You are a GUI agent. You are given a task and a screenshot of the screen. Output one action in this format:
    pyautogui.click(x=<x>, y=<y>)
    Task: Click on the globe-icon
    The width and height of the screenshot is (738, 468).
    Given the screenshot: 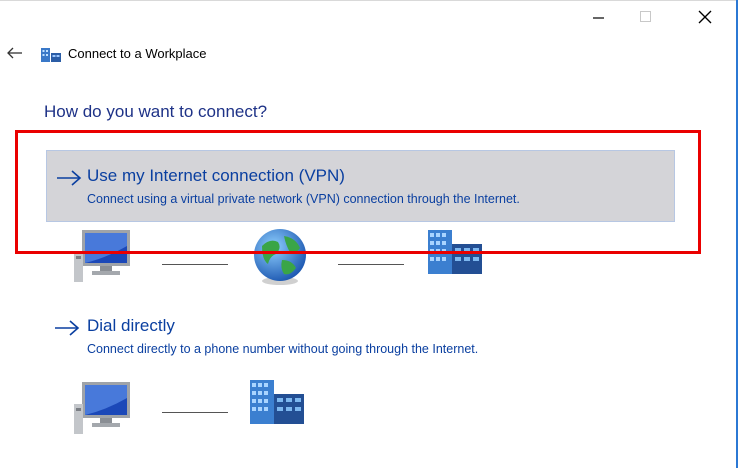 What is the action you would take?
    pyautogui.click(x=280, y=257)
    